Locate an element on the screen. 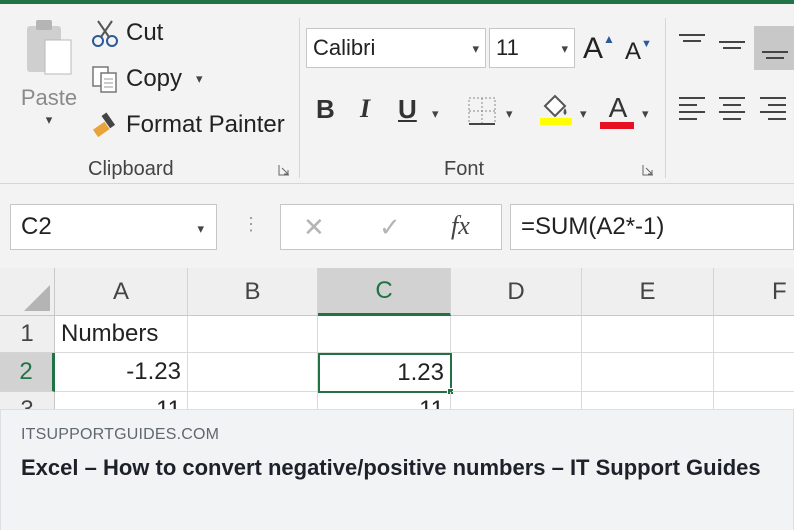  shrink-font-icon: ▼ is located at coordinates (646, 44).